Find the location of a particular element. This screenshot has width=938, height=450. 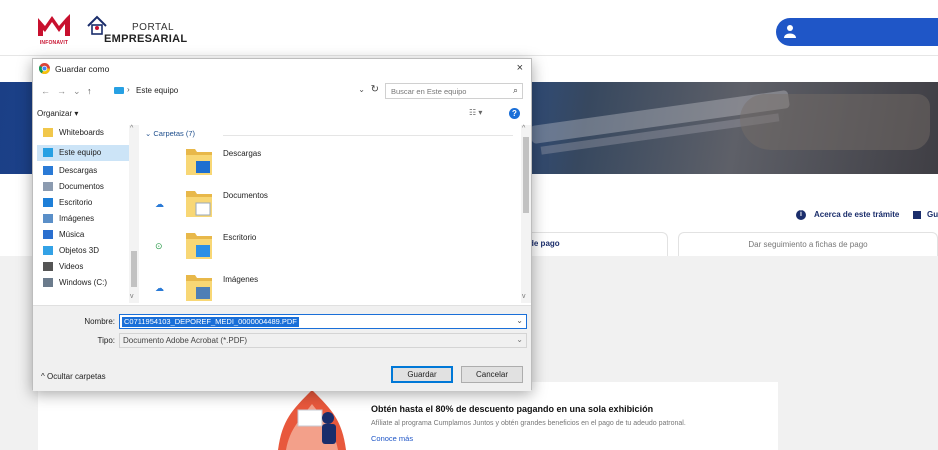

nav-item: Descargas is located at coordinates (85, 171).